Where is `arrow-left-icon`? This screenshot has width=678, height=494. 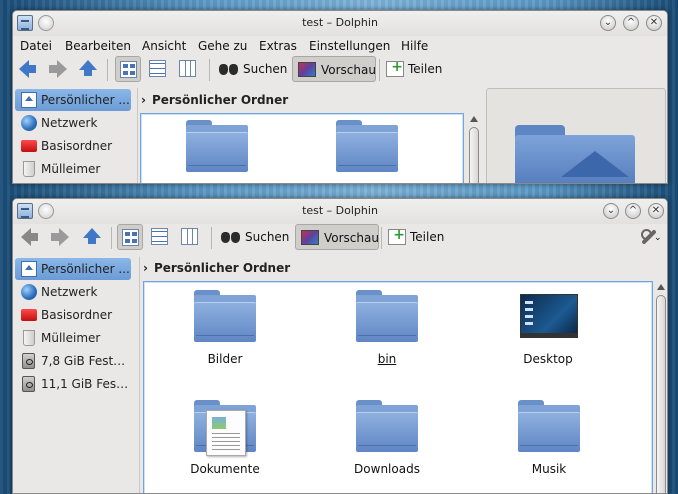
arrow-left-icon is located at coordinates (29, 237).